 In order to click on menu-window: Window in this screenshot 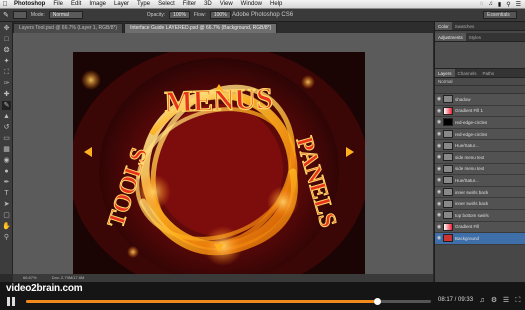, I will do `click(251, 4)`.